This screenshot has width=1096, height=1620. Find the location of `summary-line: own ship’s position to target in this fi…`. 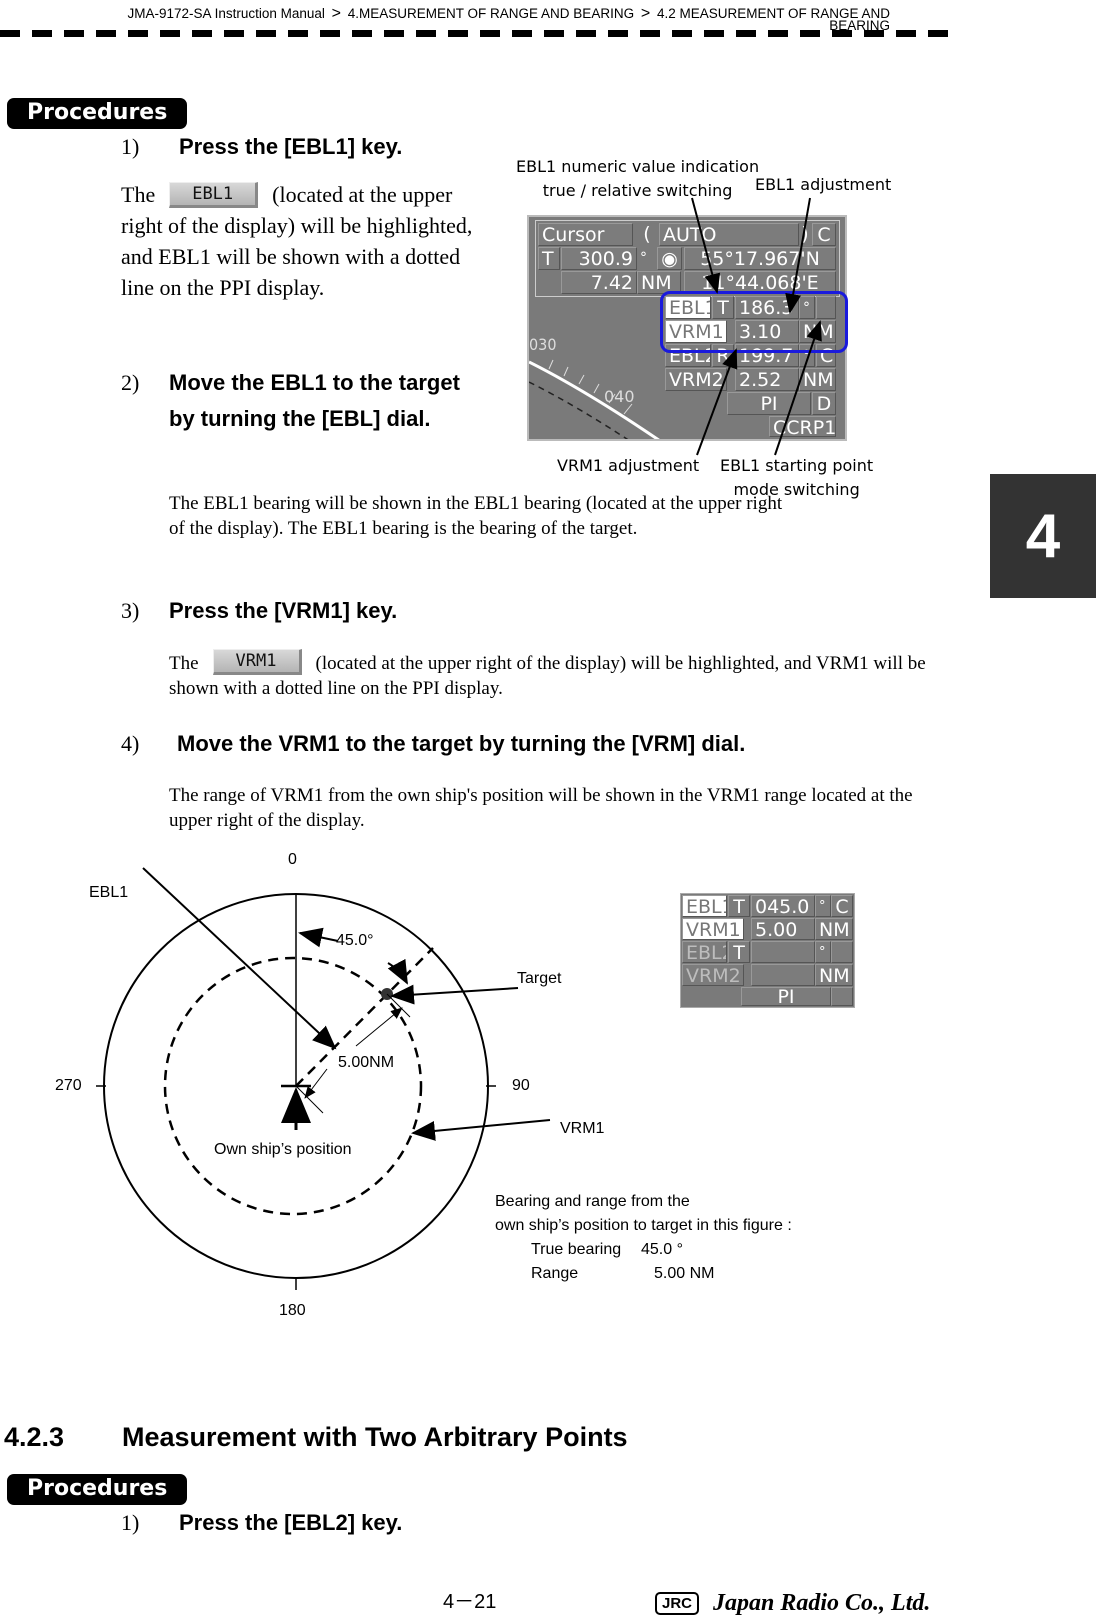

summary-line: own ship’s position to target in this fi… is located at coordinates (643, 1225).